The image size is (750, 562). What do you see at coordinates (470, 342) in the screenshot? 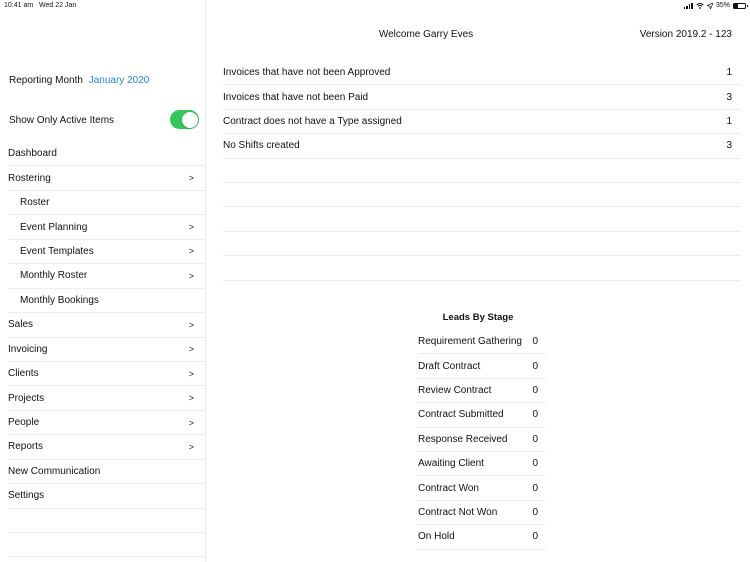
I see `lead-stage-label: Requirement Gathering` at bounding box center [470, 342].